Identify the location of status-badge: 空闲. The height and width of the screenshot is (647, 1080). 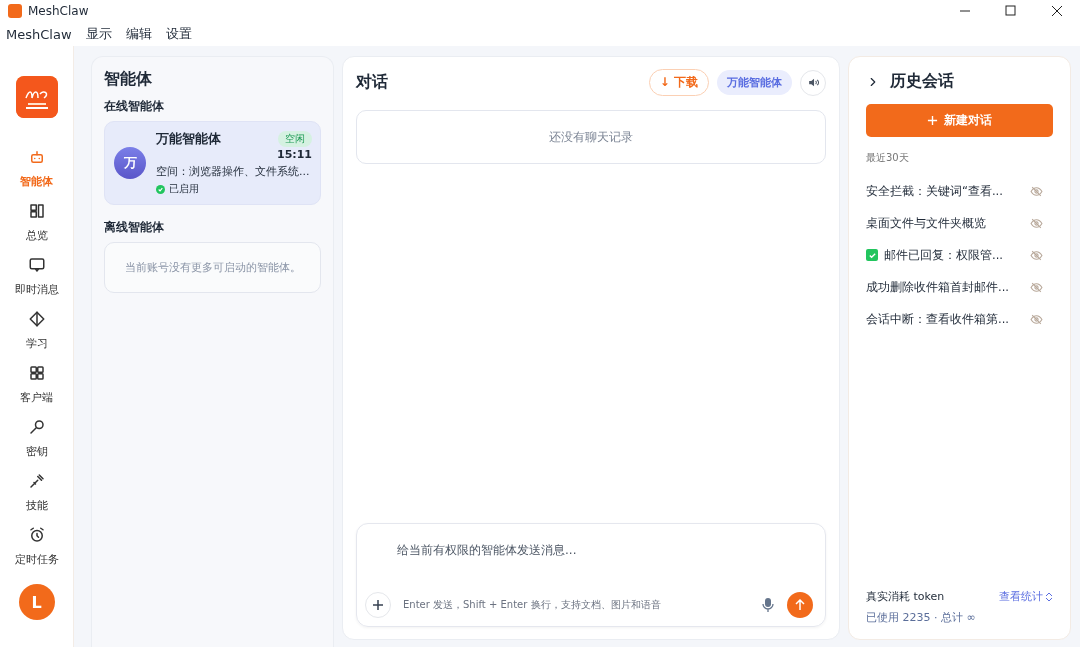
(295, 139).